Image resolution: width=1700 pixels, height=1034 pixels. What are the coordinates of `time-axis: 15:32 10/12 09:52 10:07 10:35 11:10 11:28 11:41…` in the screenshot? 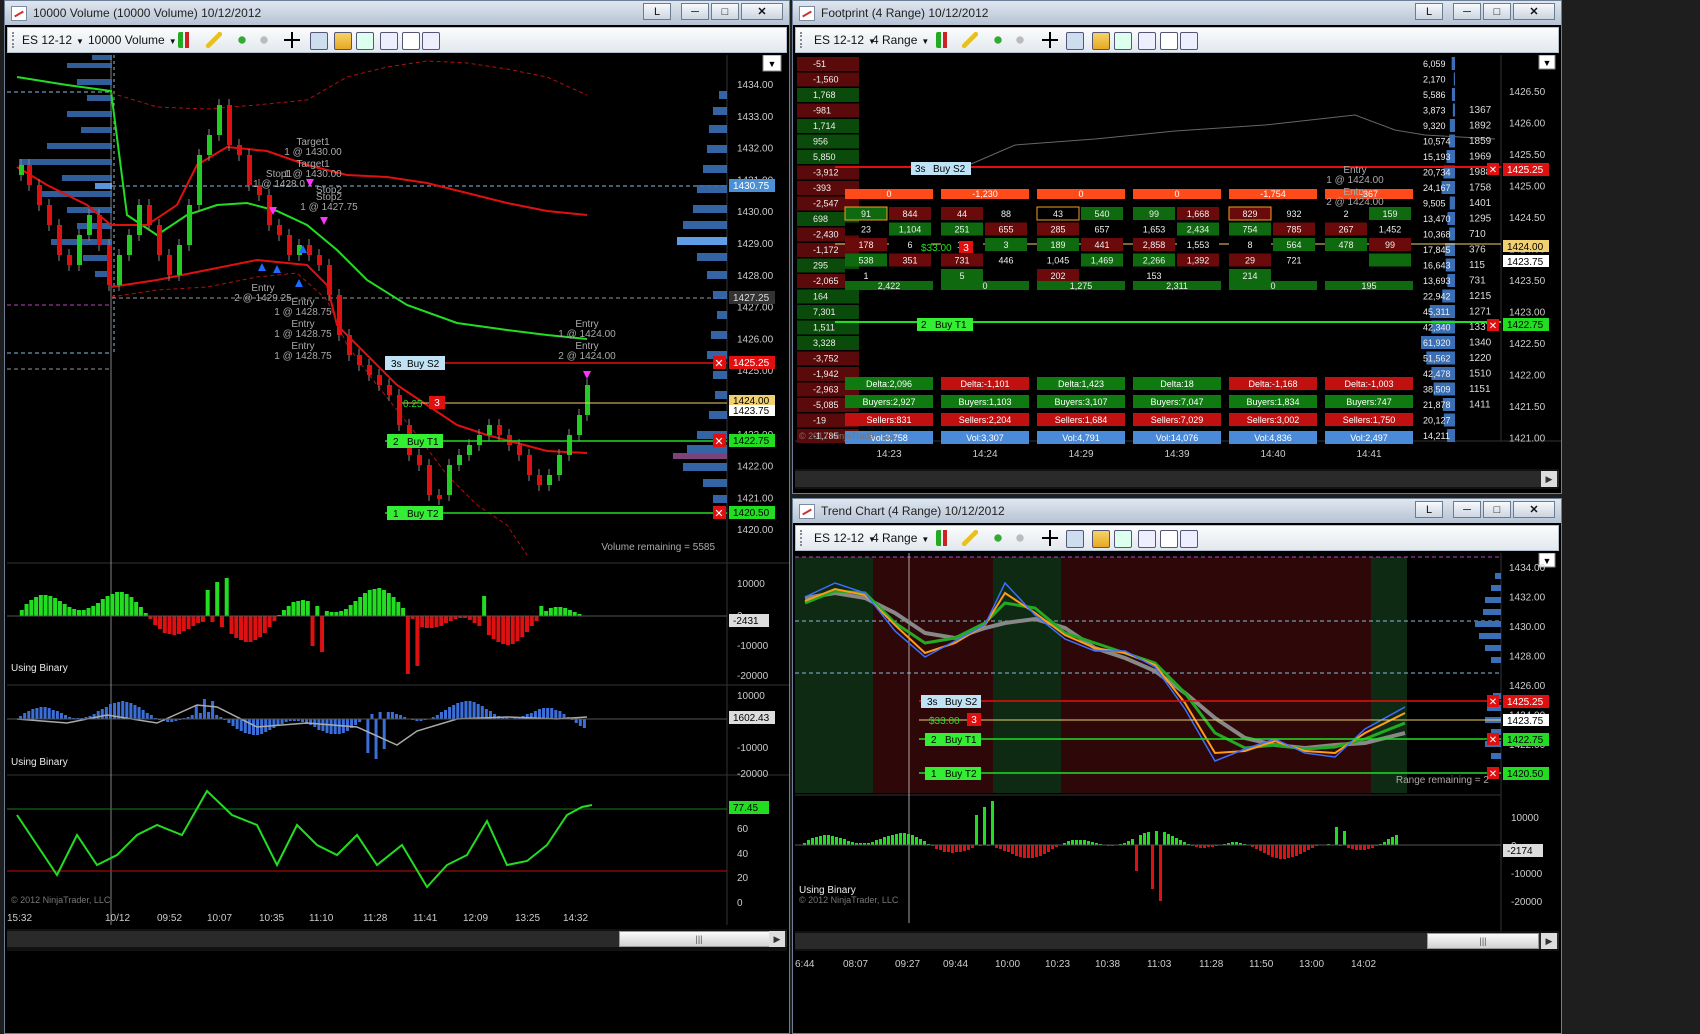 It's located at (297, 918).